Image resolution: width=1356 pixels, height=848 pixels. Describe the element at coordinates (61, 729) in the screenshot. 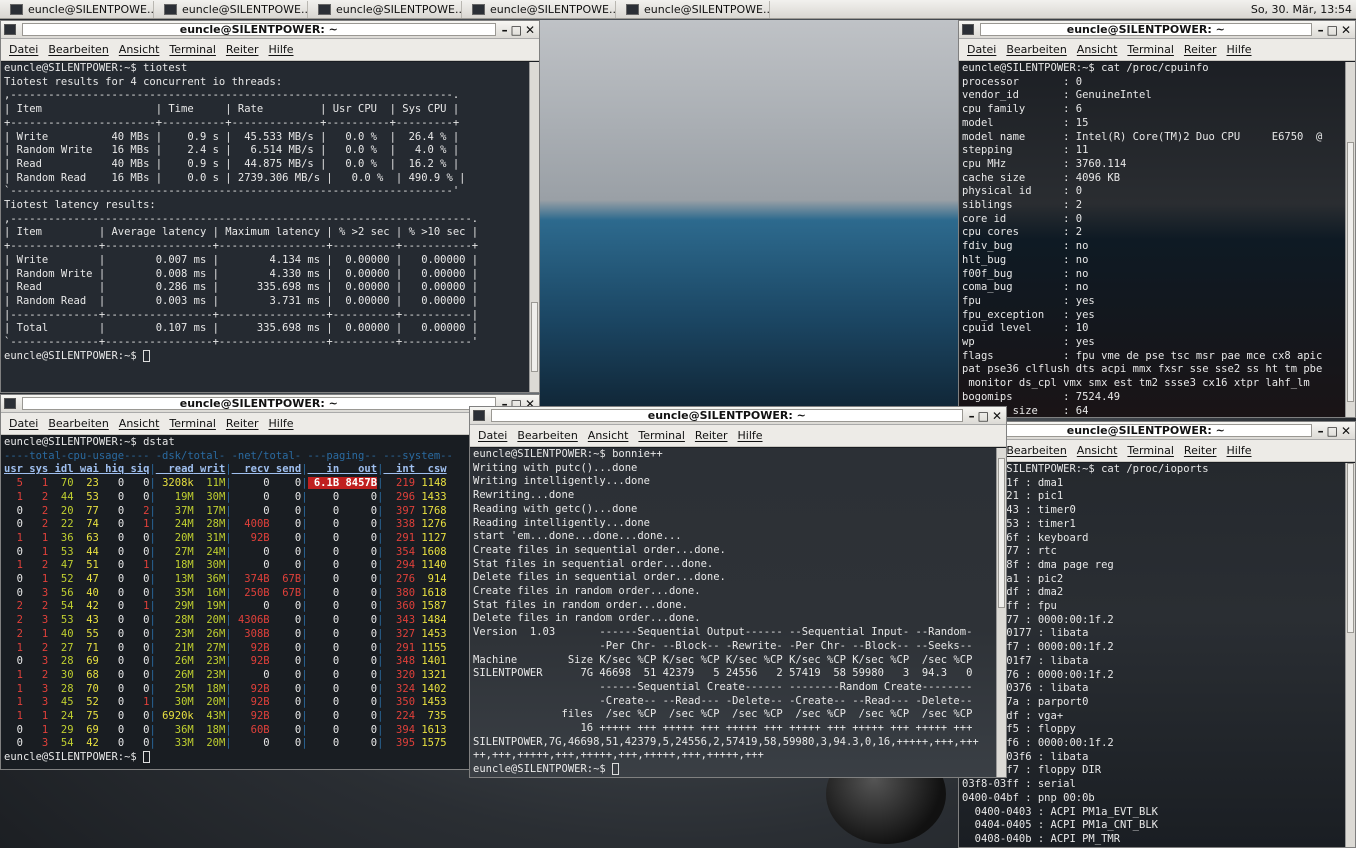

I see `dstat-cell: 29` at that location.